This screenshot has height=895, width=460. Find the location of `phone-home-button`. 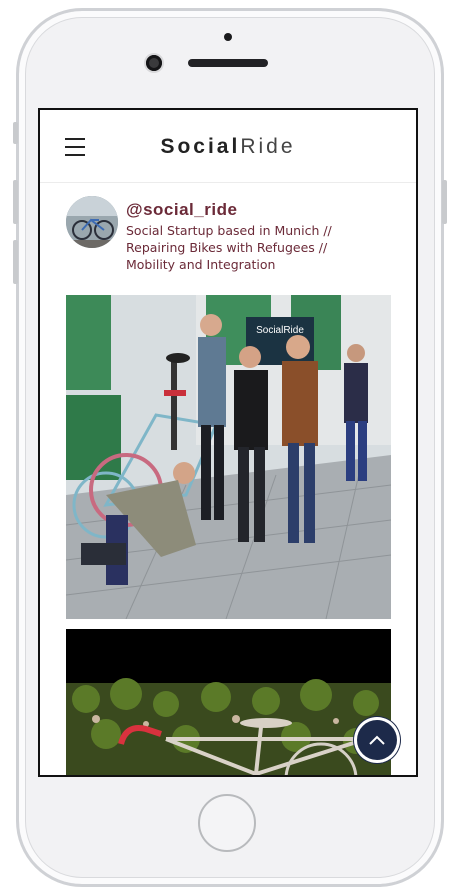

phone-home-button is located at coordinates (227, 823).